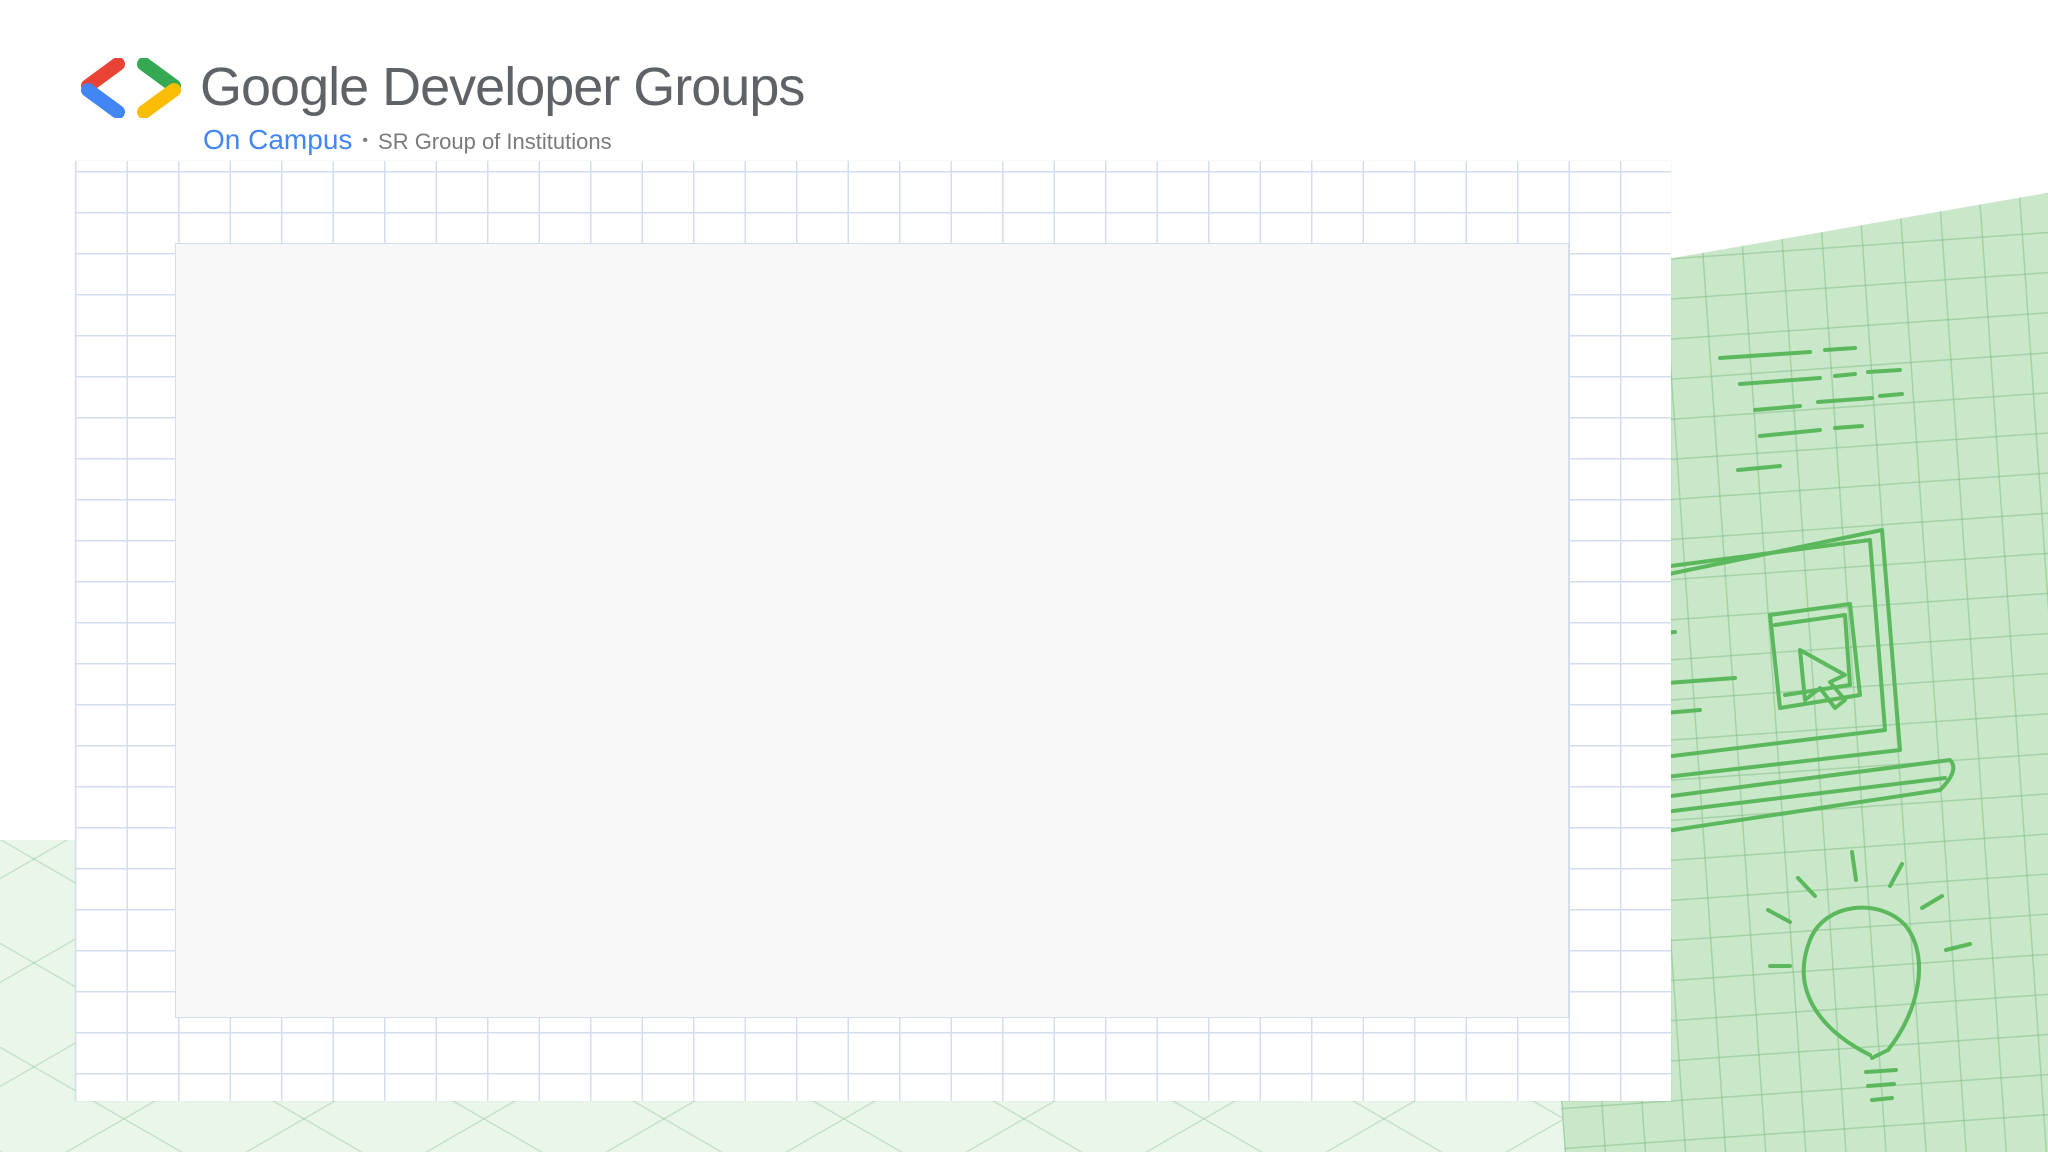  Describe the element at coordinates (278, 139) in the screenshot. I see `subtitle-campus: On Campus` at that location.